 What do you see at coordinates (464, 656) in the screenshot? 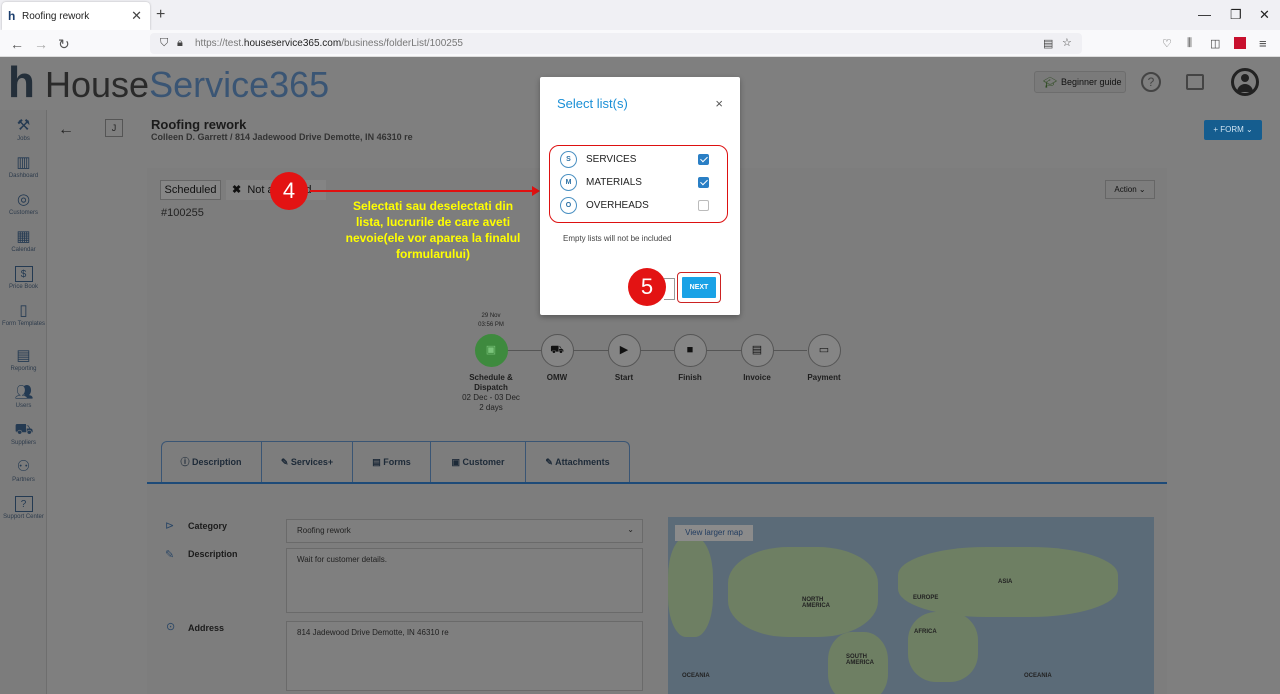
I see `address-textarea: 814 Jadewood Drive Demotte, IN 46310 re` at bounding box center [464, 656].